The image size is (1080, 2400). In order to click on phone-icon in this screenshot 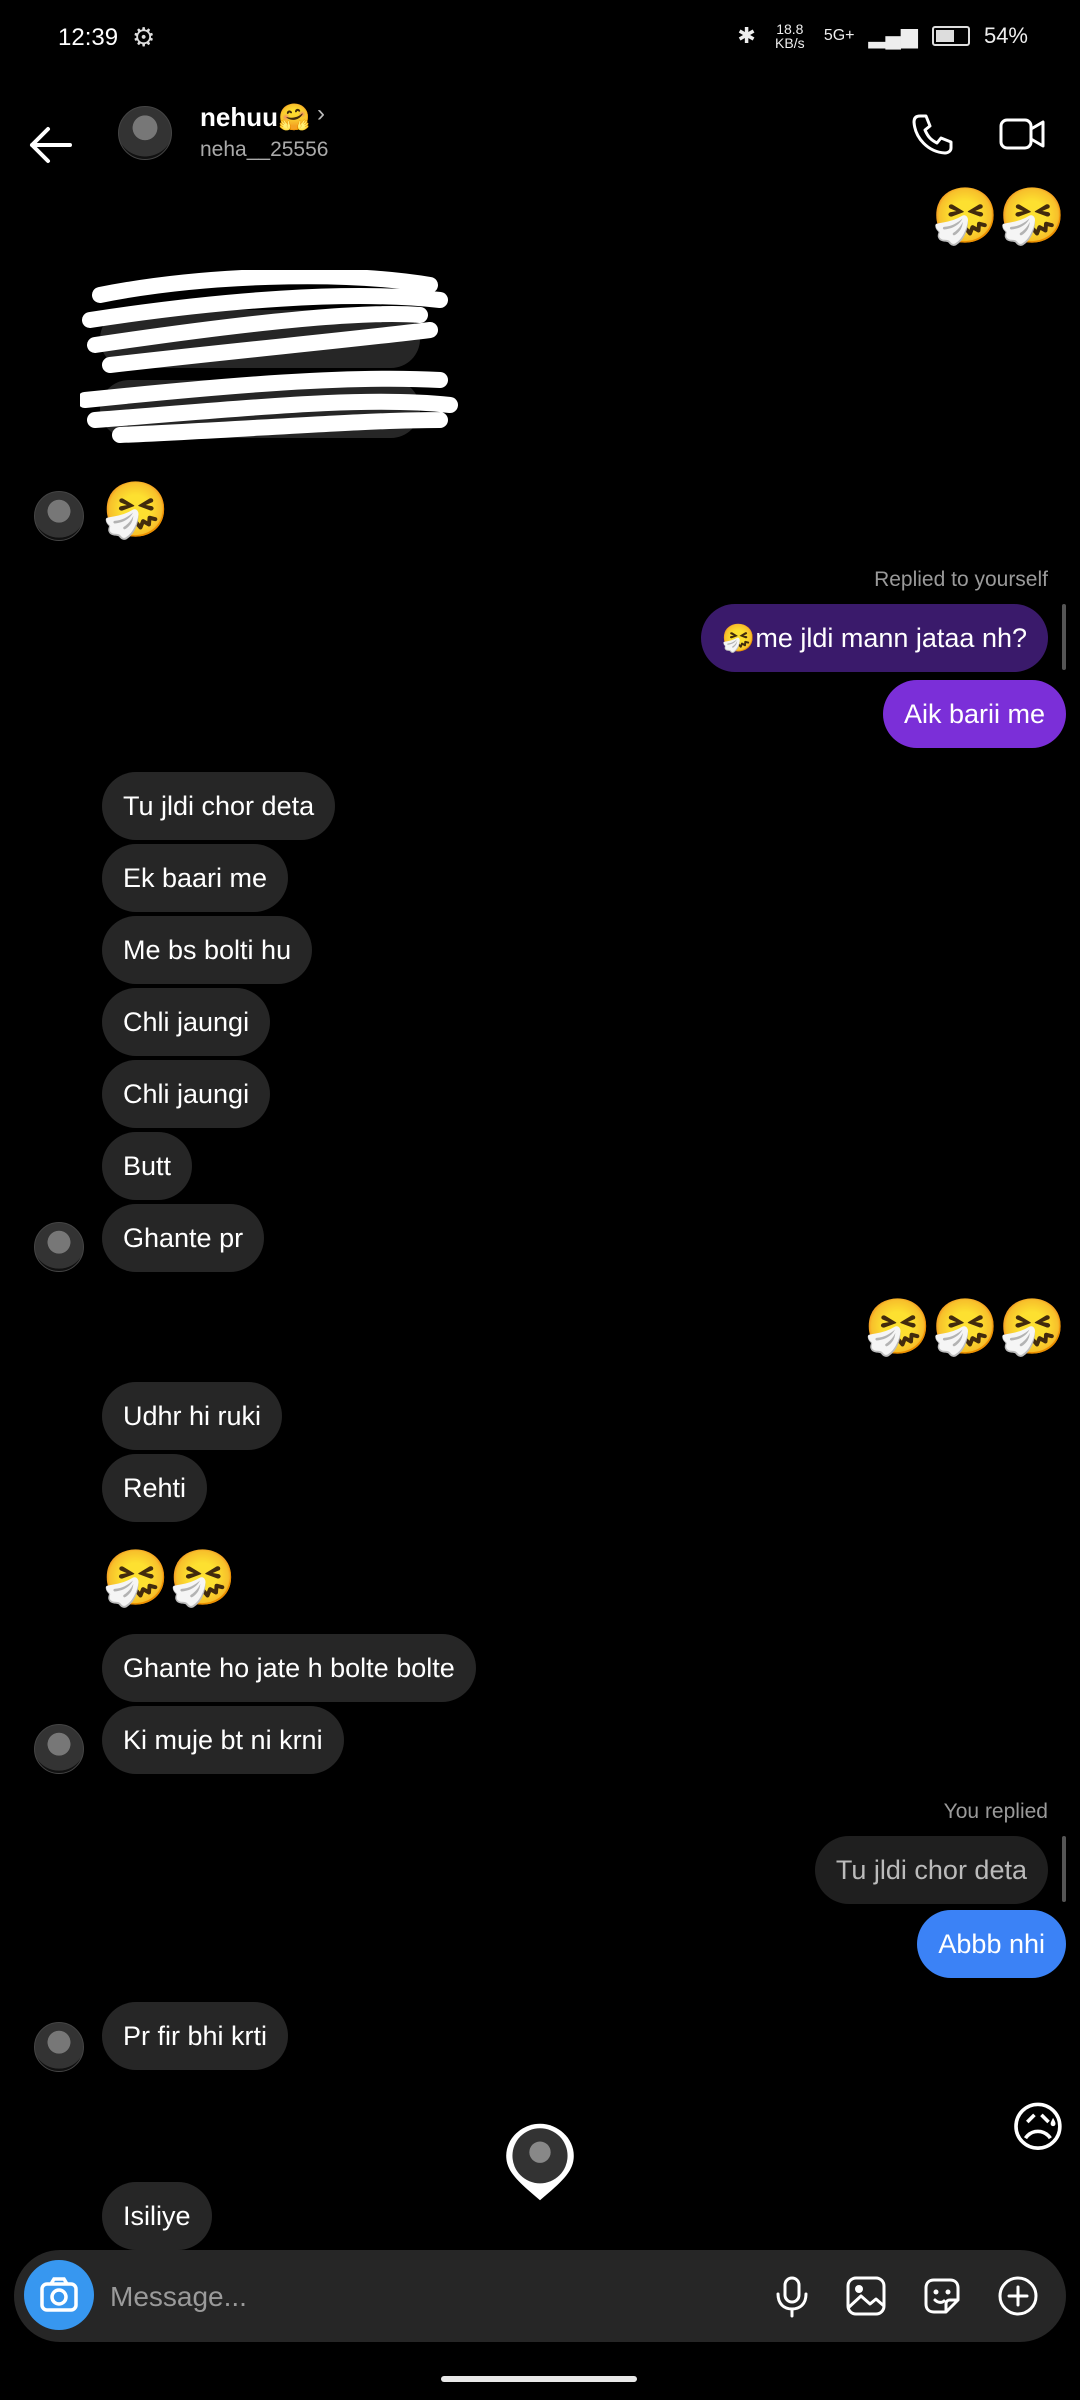, I will do `click(932, 134)`.